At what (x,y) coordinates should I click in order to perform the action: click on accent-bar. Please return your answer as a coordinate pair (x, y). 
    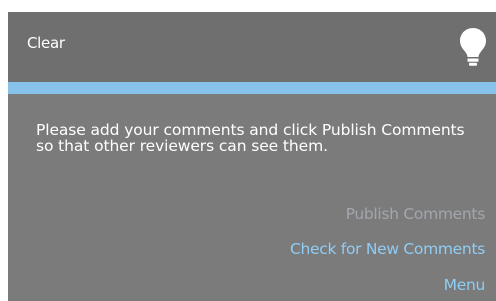
    Looking at the image, I should click on (252, 88).